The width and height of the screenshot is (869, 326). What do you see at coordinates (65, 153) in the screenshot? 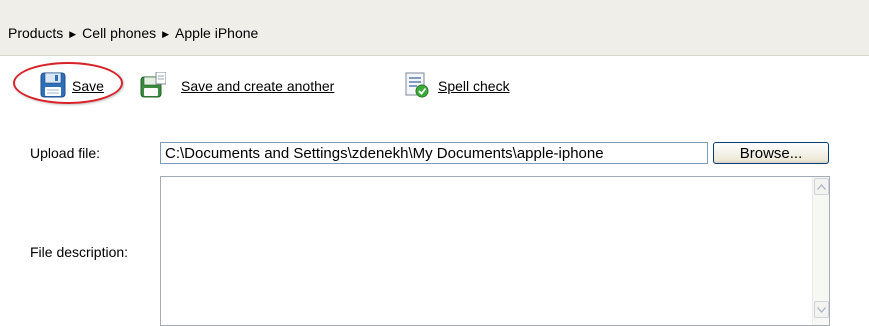
I see `upload-file-label: Upload file:` at bounding box center [65, 153].